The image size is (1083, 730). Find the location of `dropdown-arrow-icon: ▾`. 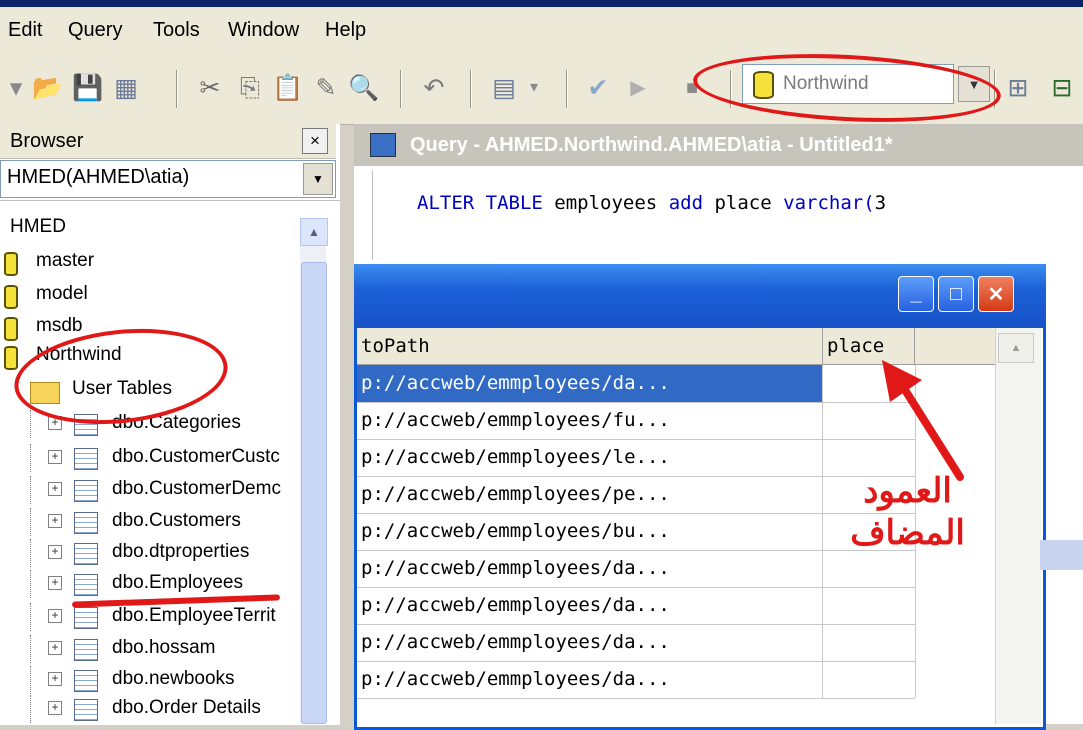

dropdown-arrow-icon: ▾ is located at coordinates (16, 88).